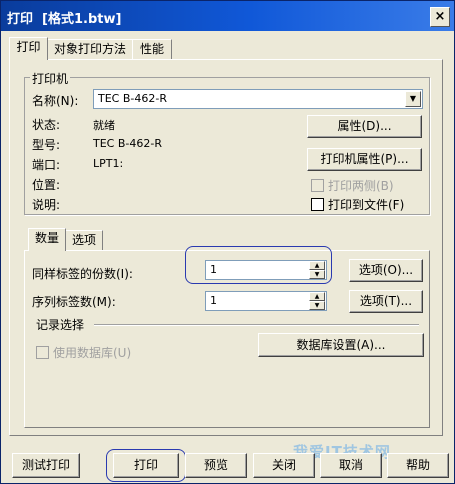 The height and width of the screenshot is (484, 455). I want to click on tab-performance: 性能, so click(152, 49).